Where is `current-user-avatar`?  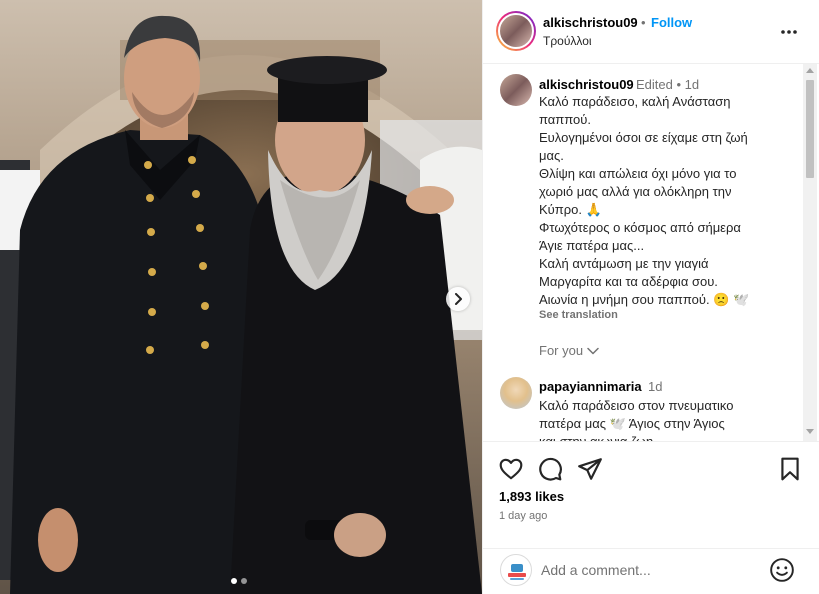
current-user-avatar is located at coordinates (516, 570).